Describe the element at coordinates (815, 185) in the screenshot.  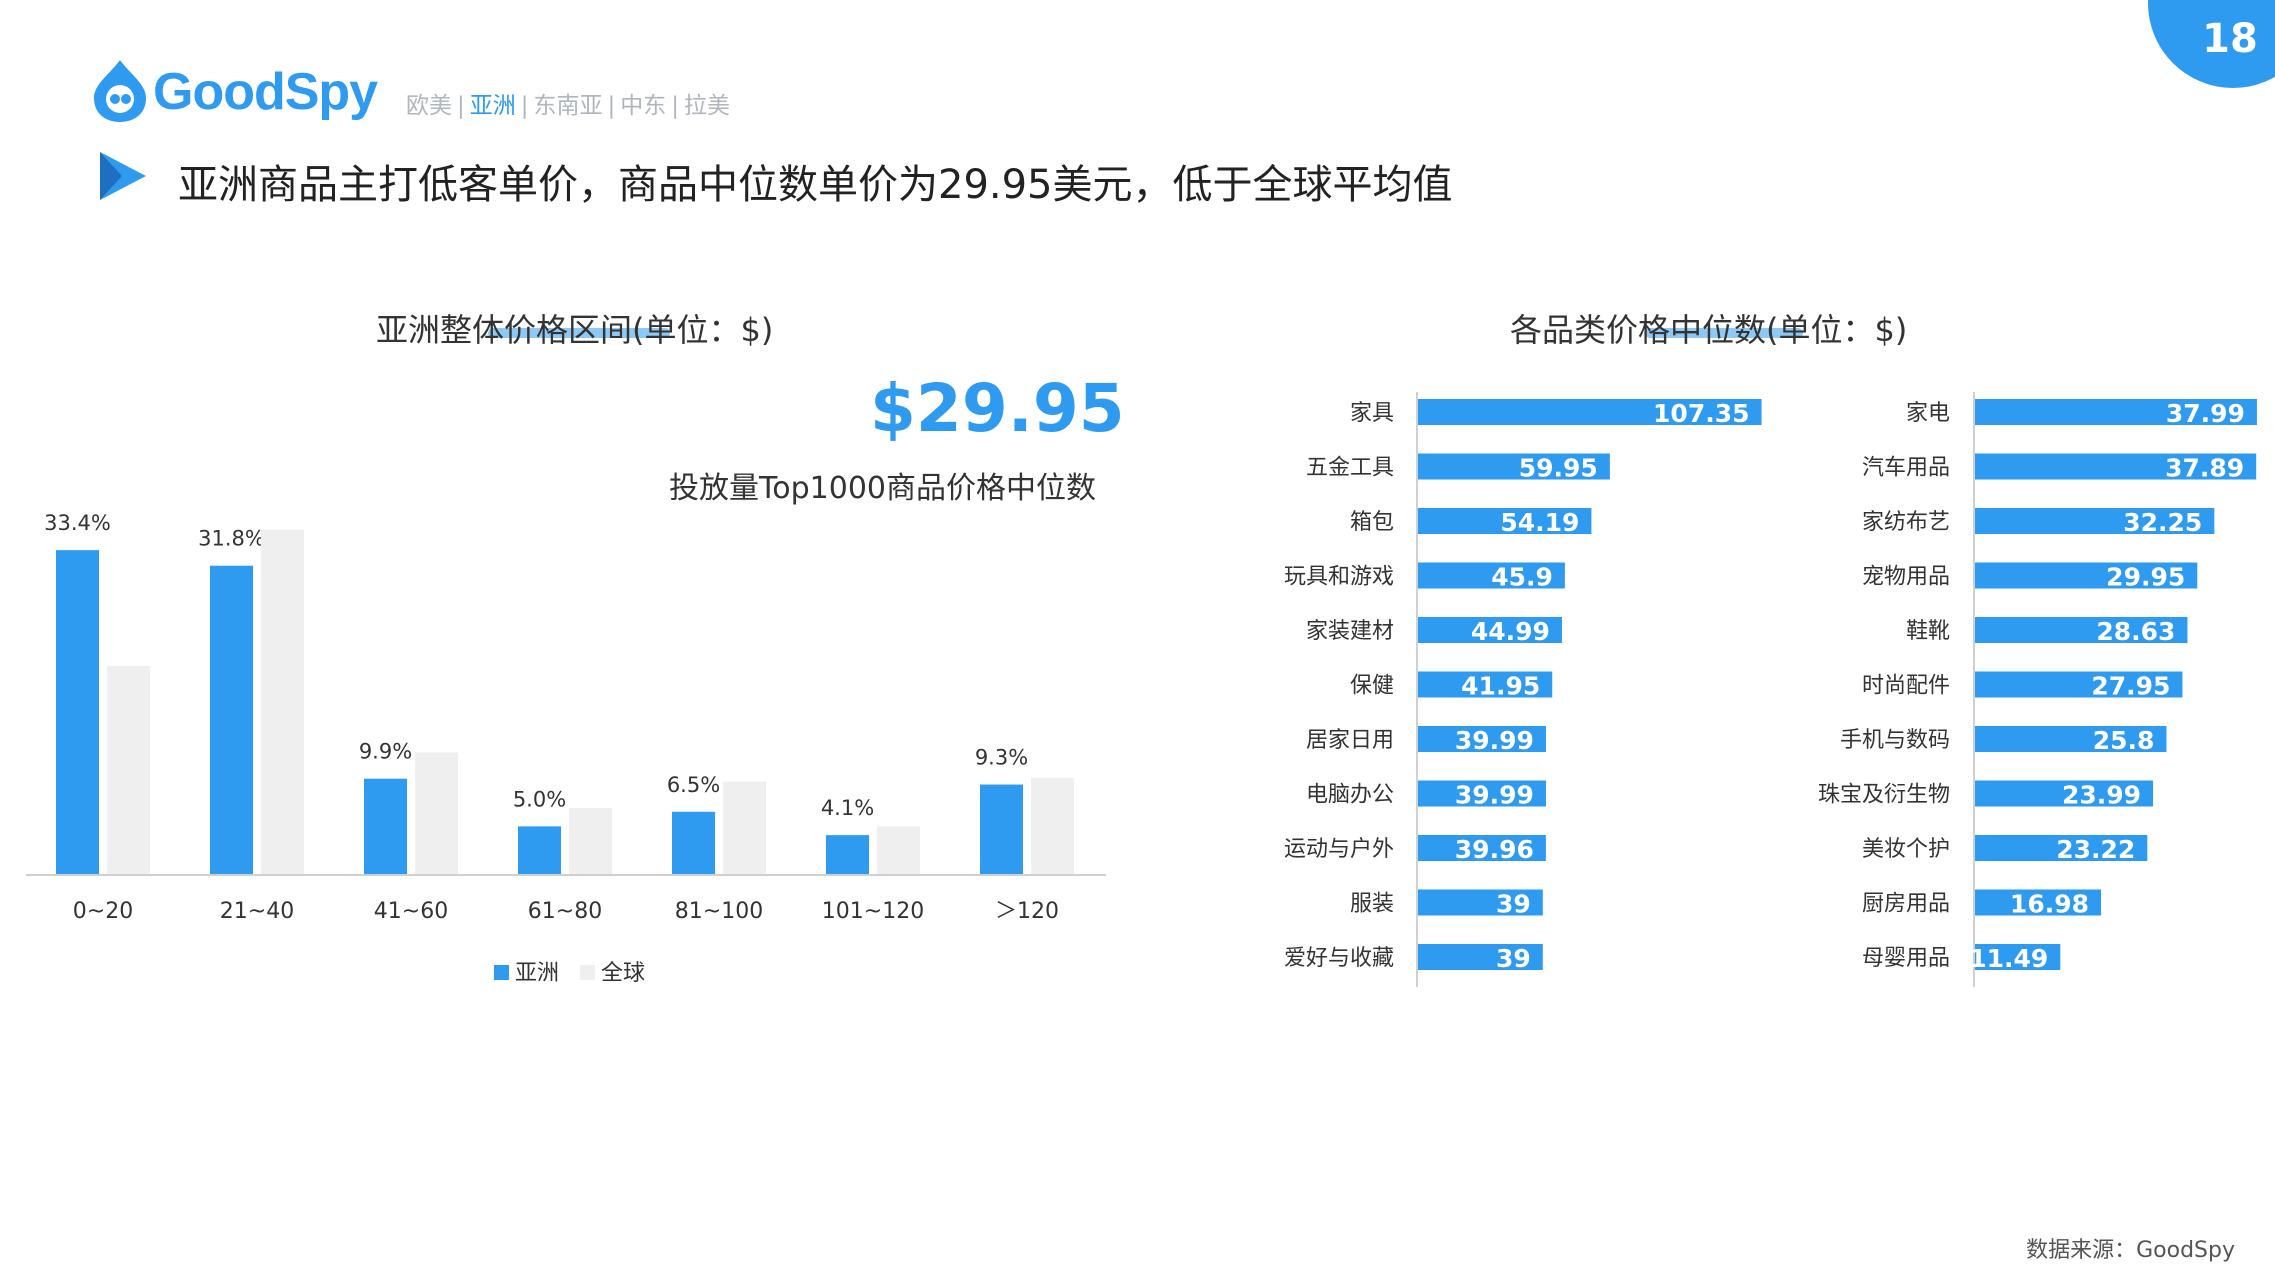
I see `page-headline: 亚洲商品主打低客单价，商品中位数单价为29.95美元，低于全球平均值` at that location.